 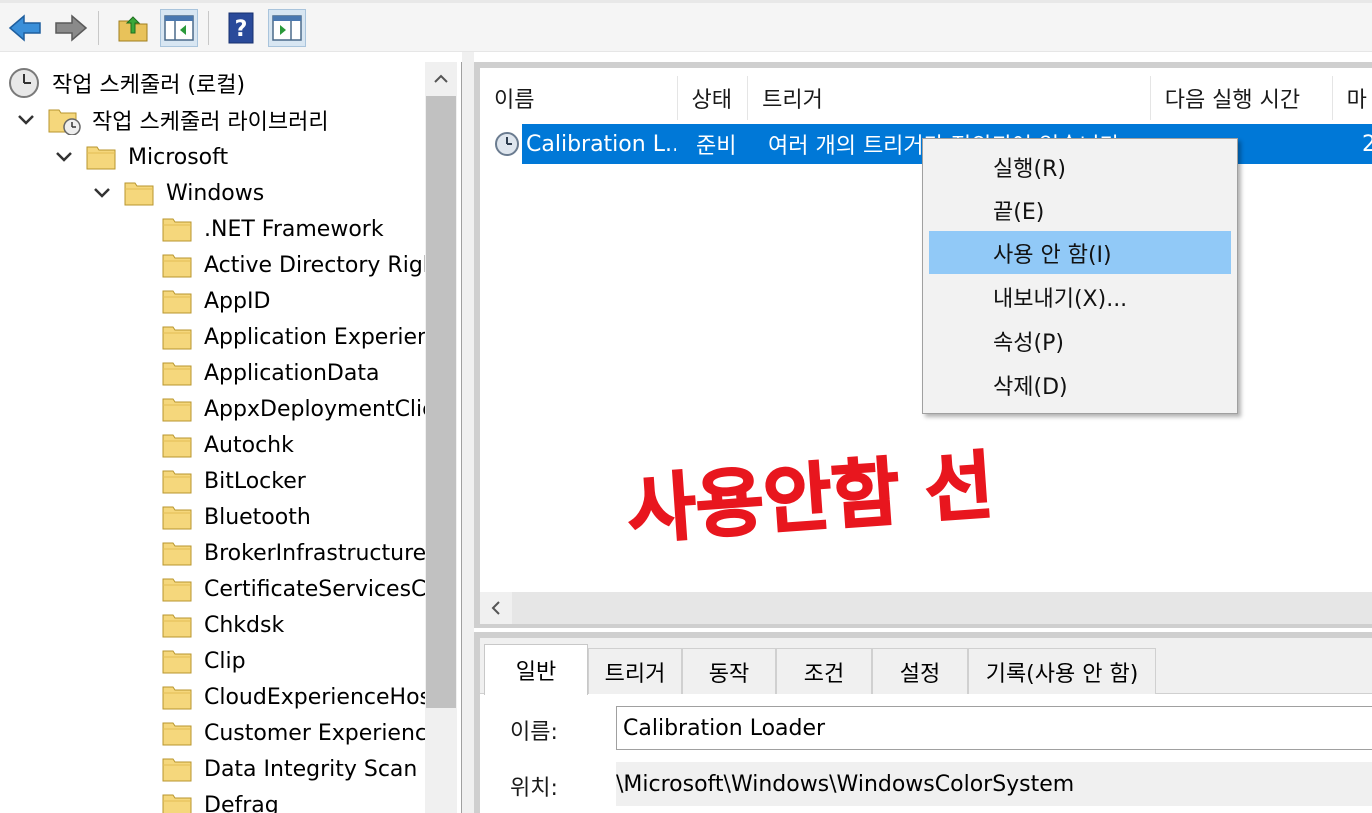 I want to click on back-button, so click(x=25, y=28).